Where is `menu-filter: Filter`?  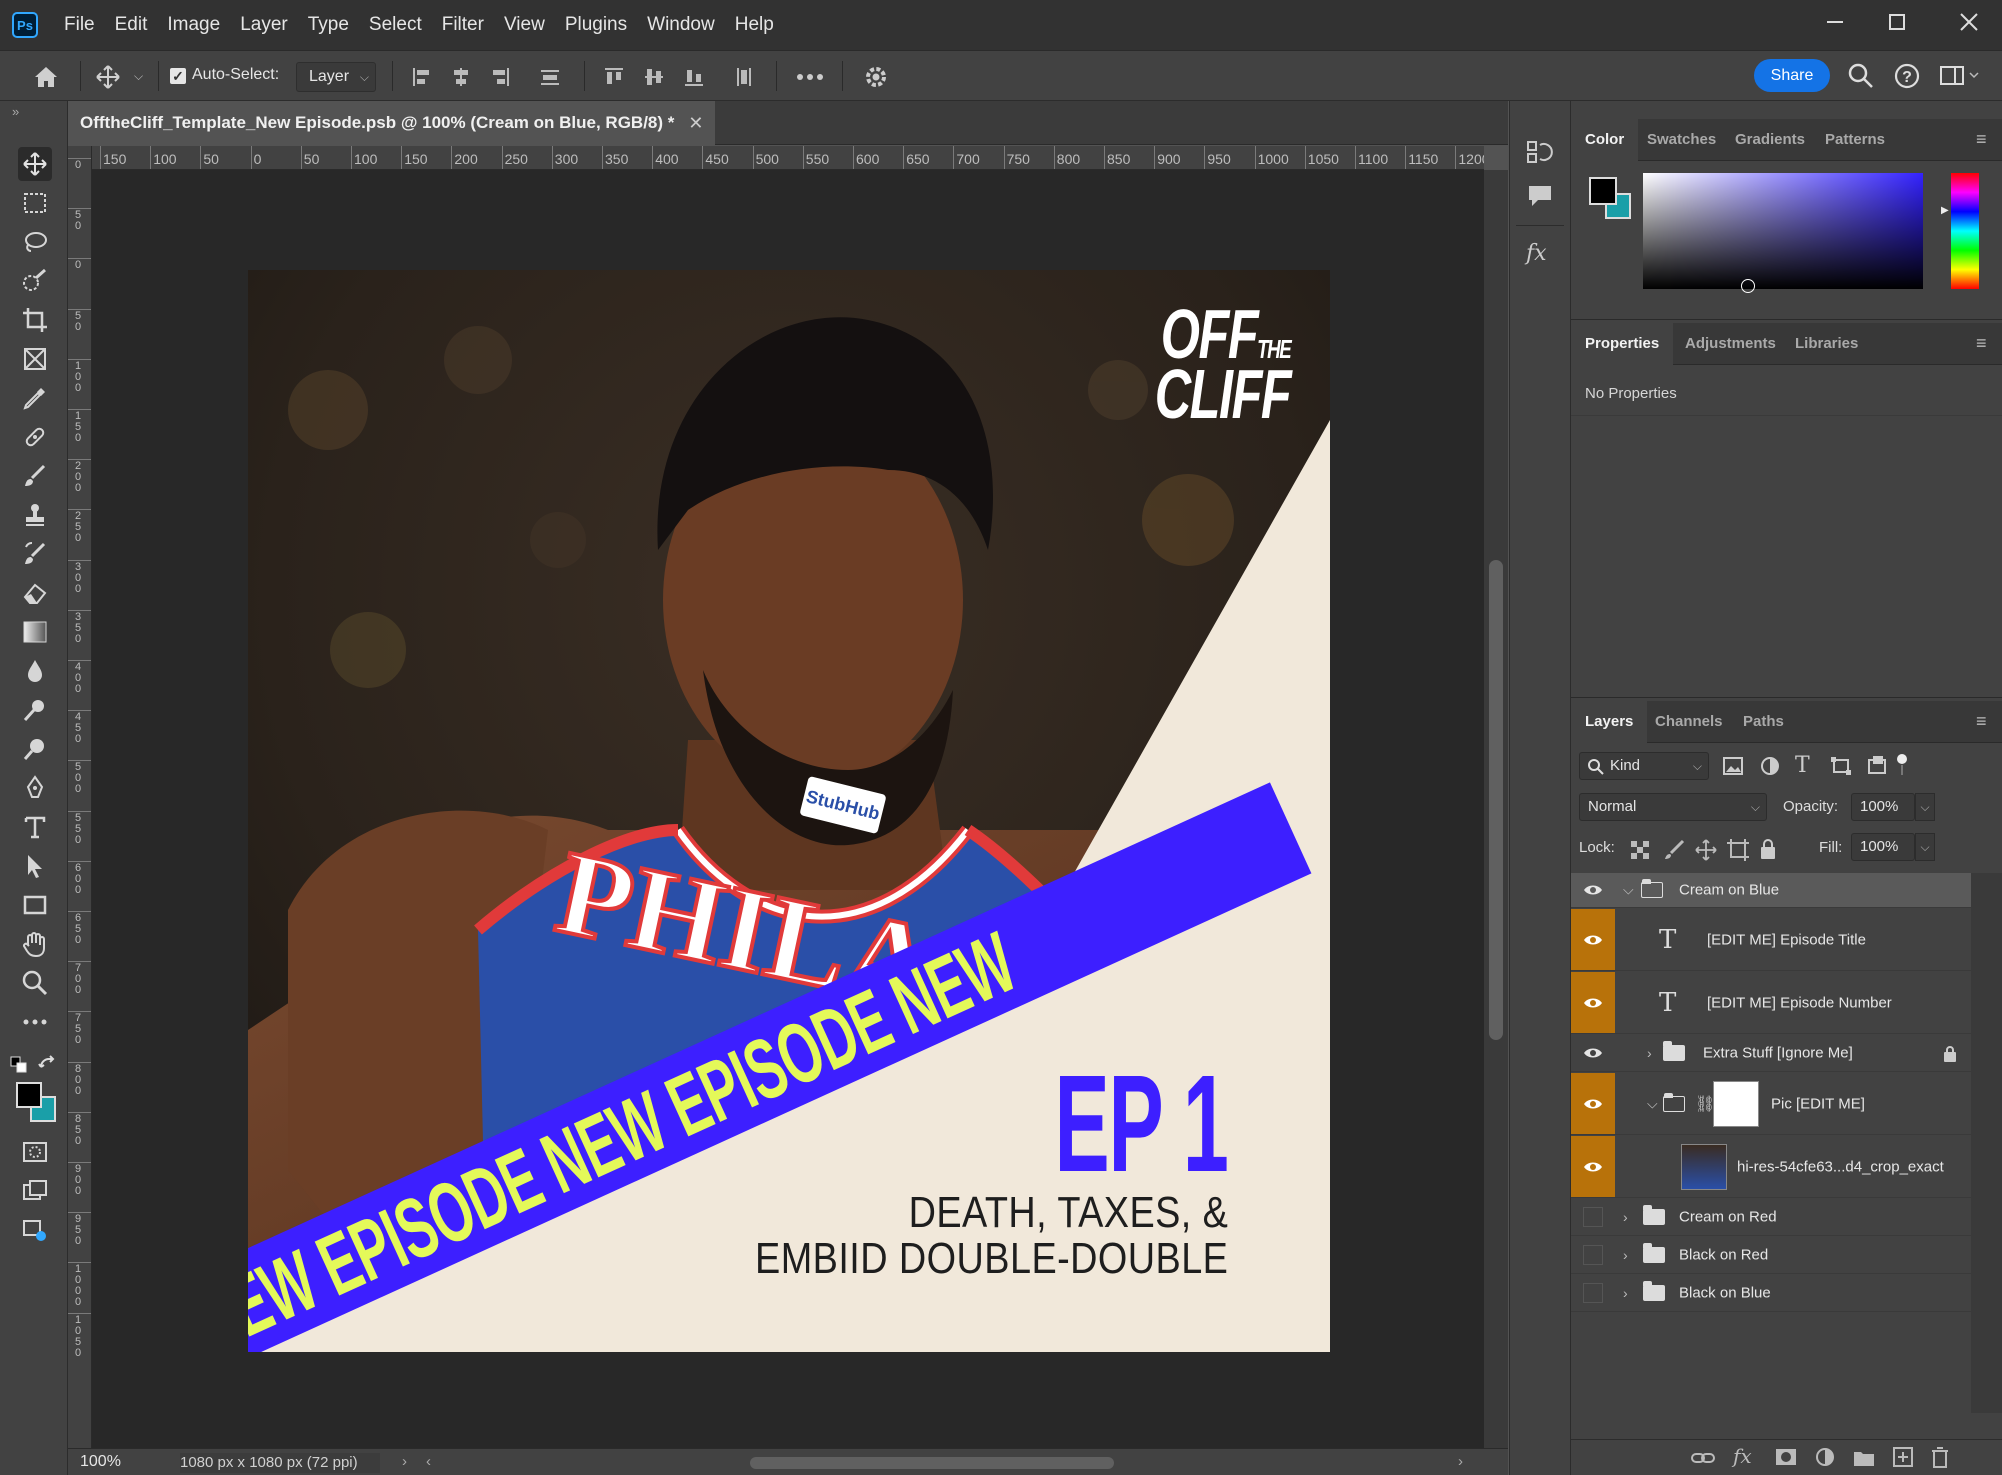
menu-filter: Filter is located at coordinates (463, 25).